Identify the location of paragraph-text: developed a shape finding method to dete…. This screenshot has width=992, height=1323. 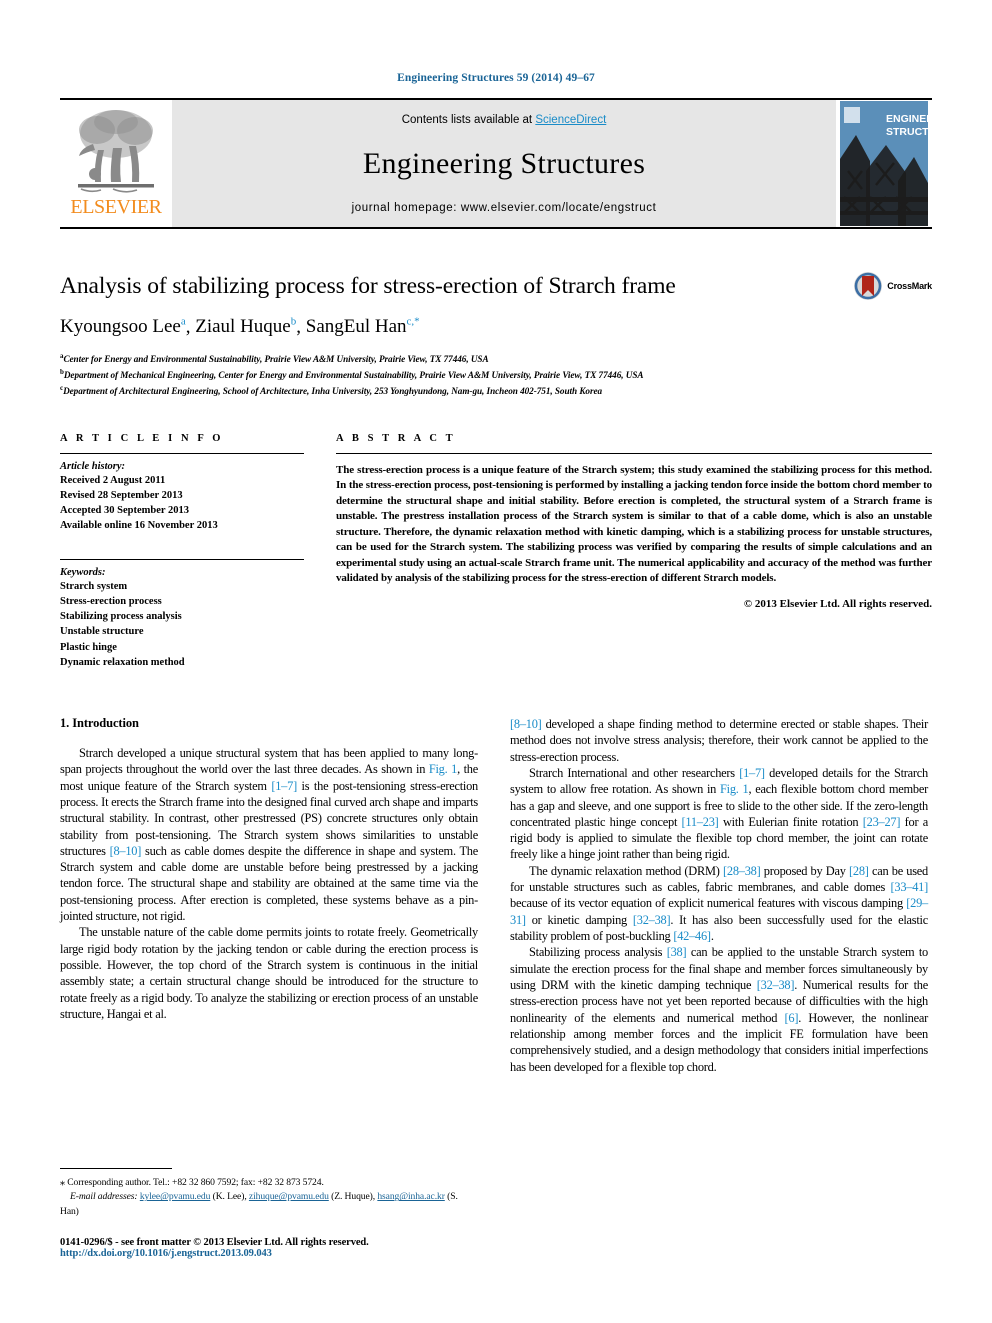
(719, 740).